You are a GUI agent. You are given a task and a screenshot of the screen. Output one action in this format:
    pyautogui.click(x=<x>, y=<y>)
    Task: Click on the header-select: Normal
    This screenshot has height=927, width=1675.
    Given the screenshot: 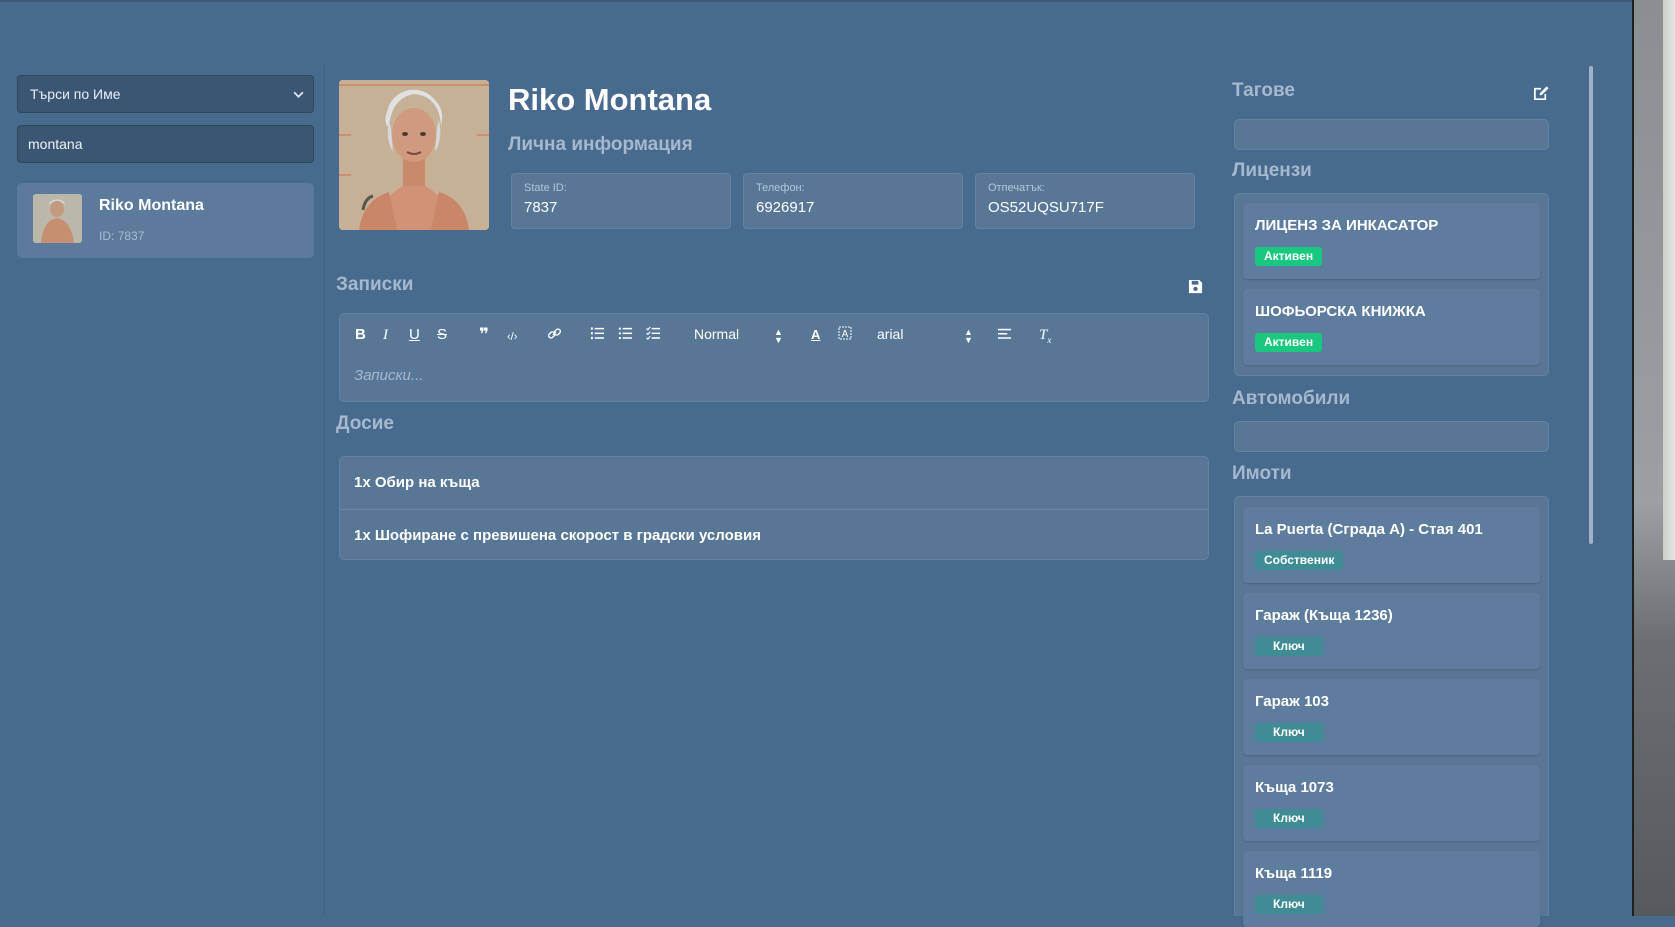 What is the action you would take?
    pyautogui.click(x=716, y=334)
    